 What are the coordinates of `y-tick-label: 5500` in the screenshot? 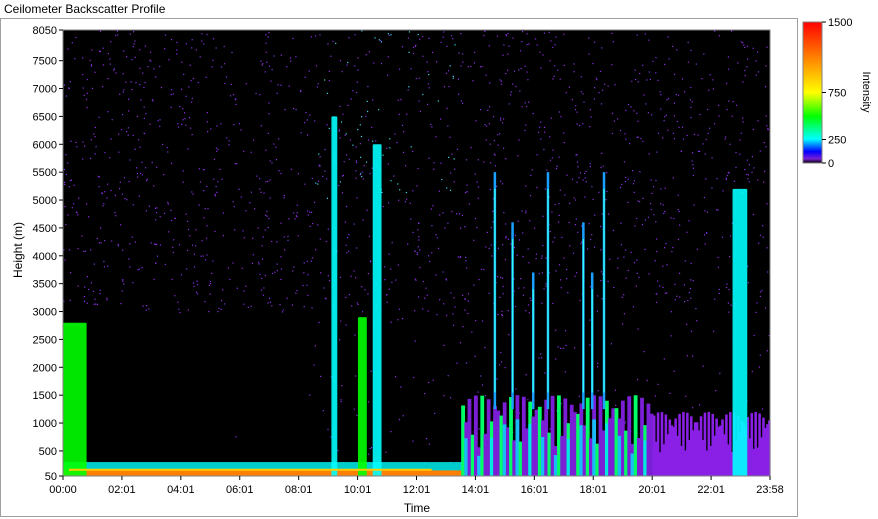 It's located at (45, 173).